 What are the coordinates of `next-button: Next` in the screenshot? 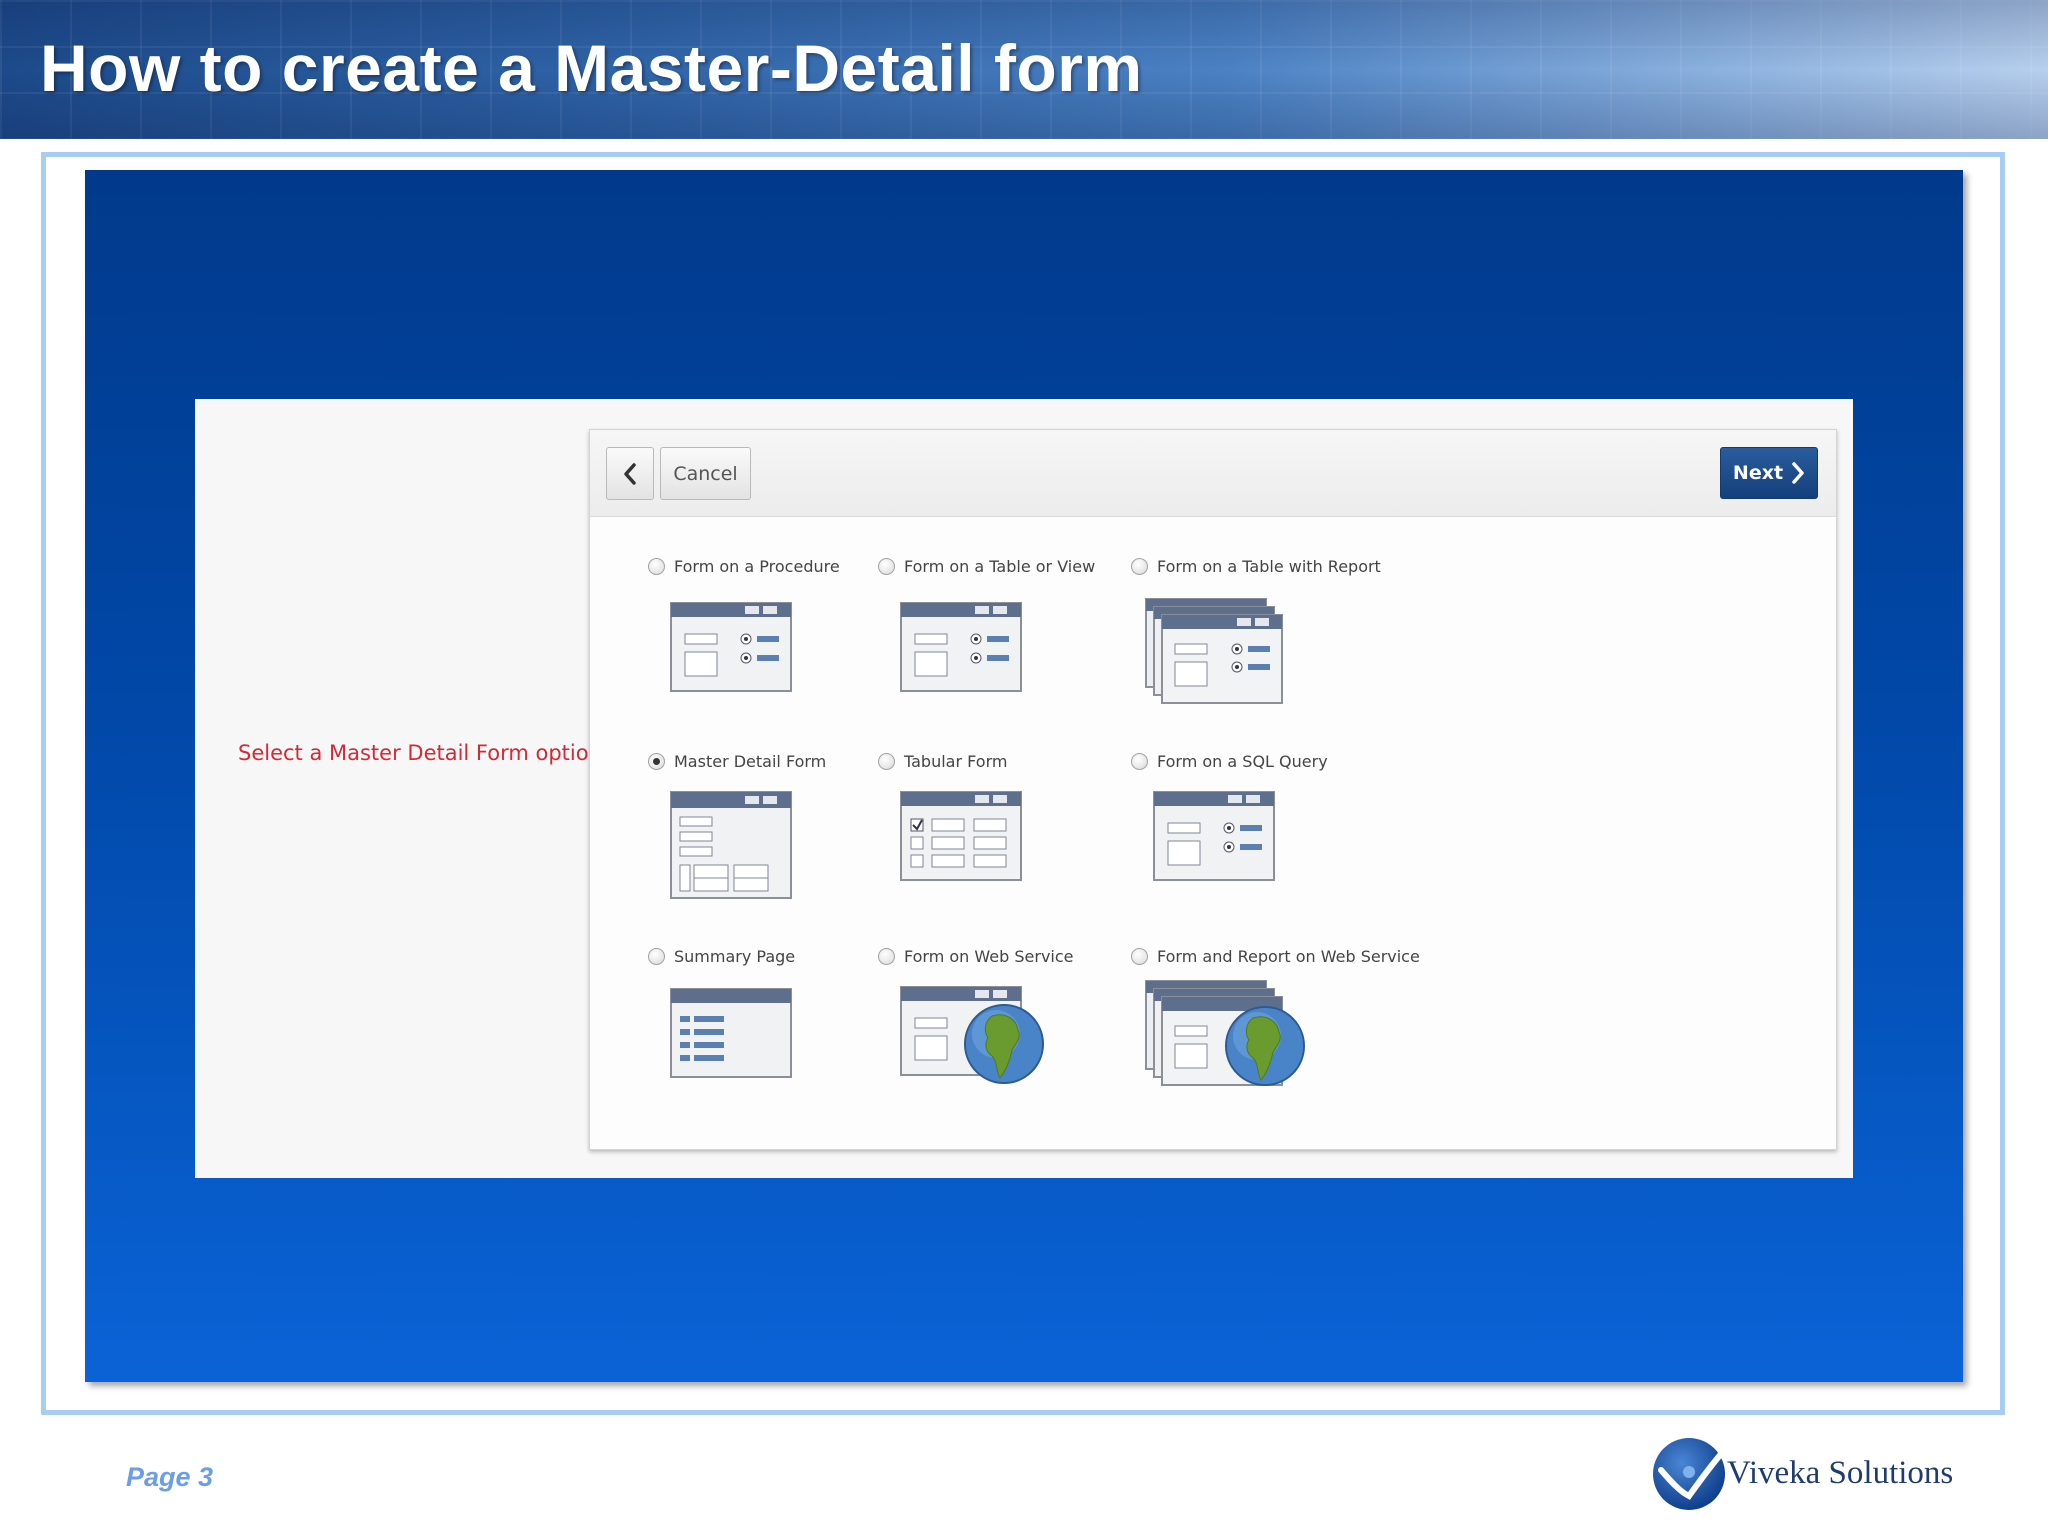 It's located at (1769, 473).